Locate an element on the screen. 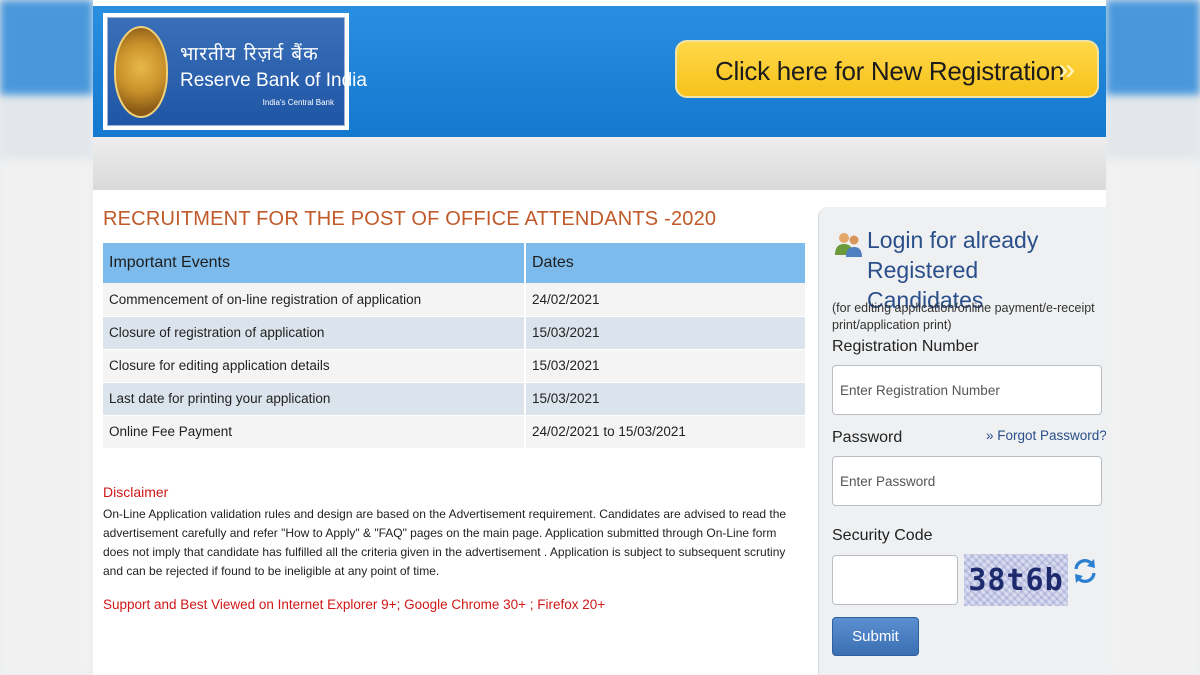 The height and width of the screenshot is (675, 1200). event-cell: Closure of registration of application is located at coordinates (314, 333).